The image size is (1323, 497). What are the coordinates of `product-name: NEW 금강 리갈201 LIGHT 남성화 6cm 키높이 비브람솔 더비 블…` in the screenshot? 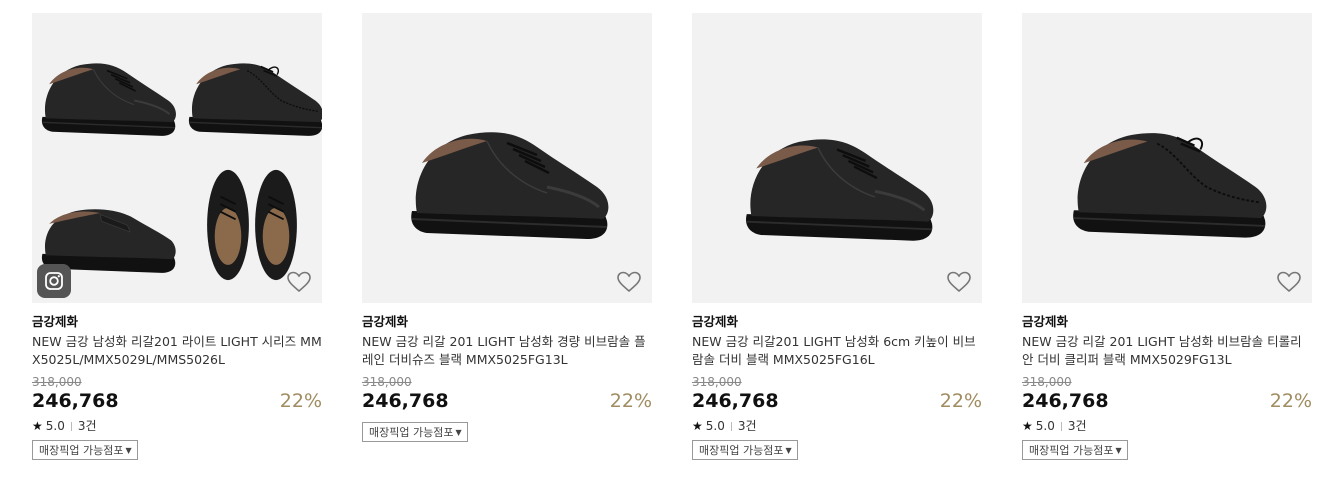 It's located at (837, 351).